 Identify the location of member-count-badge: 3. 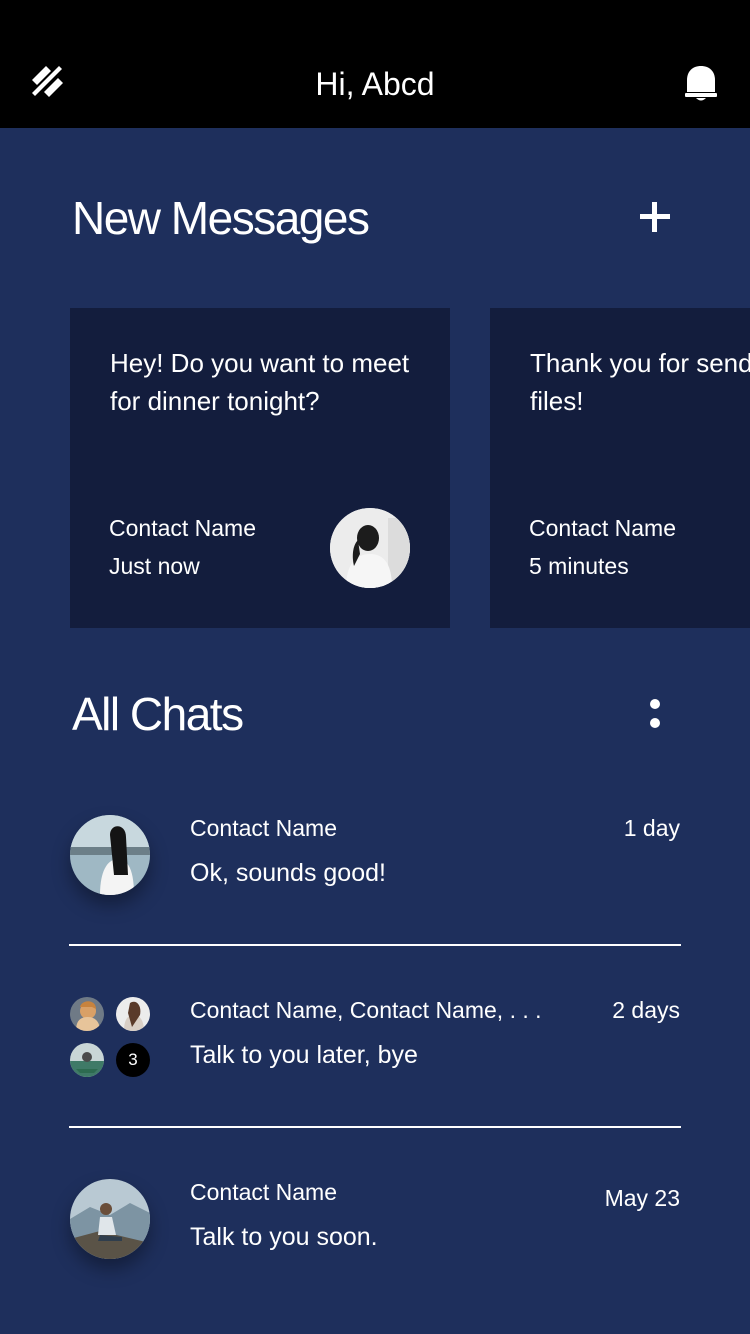
(133, 1060).